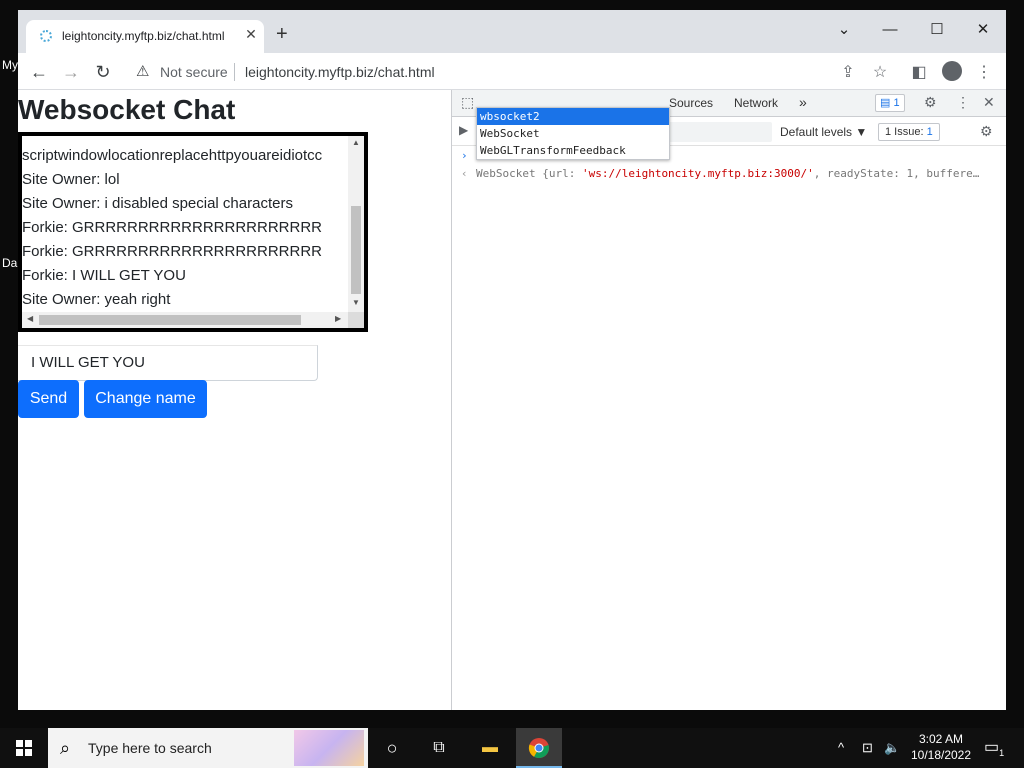 Image resolution: width=1024 pixels, height=768 pixels. I want to click on reload-button: ↻, so click(103, 72).